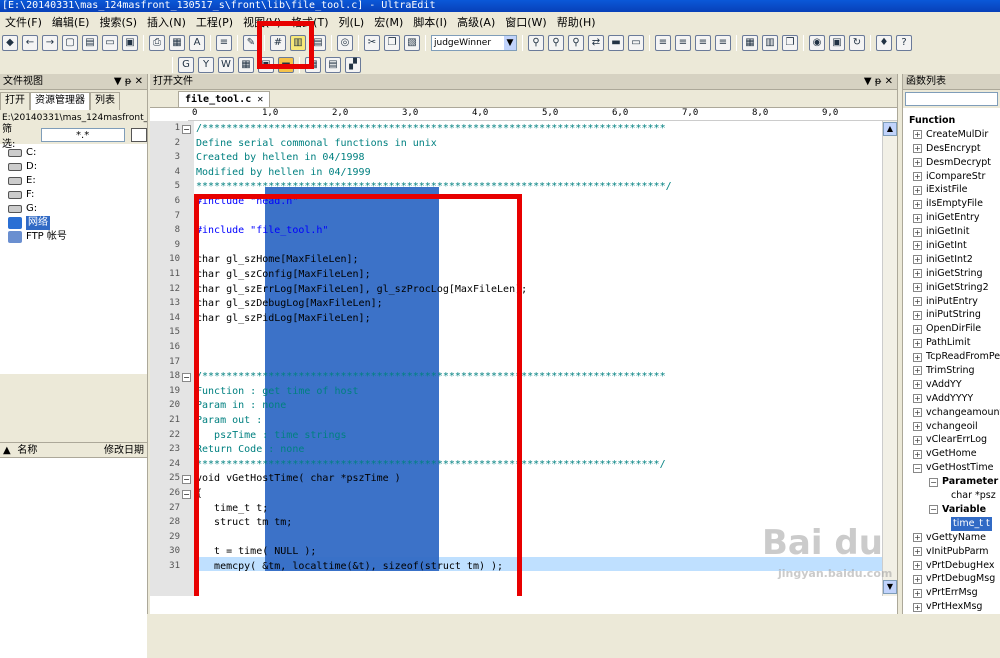  What do you see at coordinates (889, 358) in the screenshot?
I see `vertical-scrollbar: ▲ ▼` at bounding box center [889, 358].